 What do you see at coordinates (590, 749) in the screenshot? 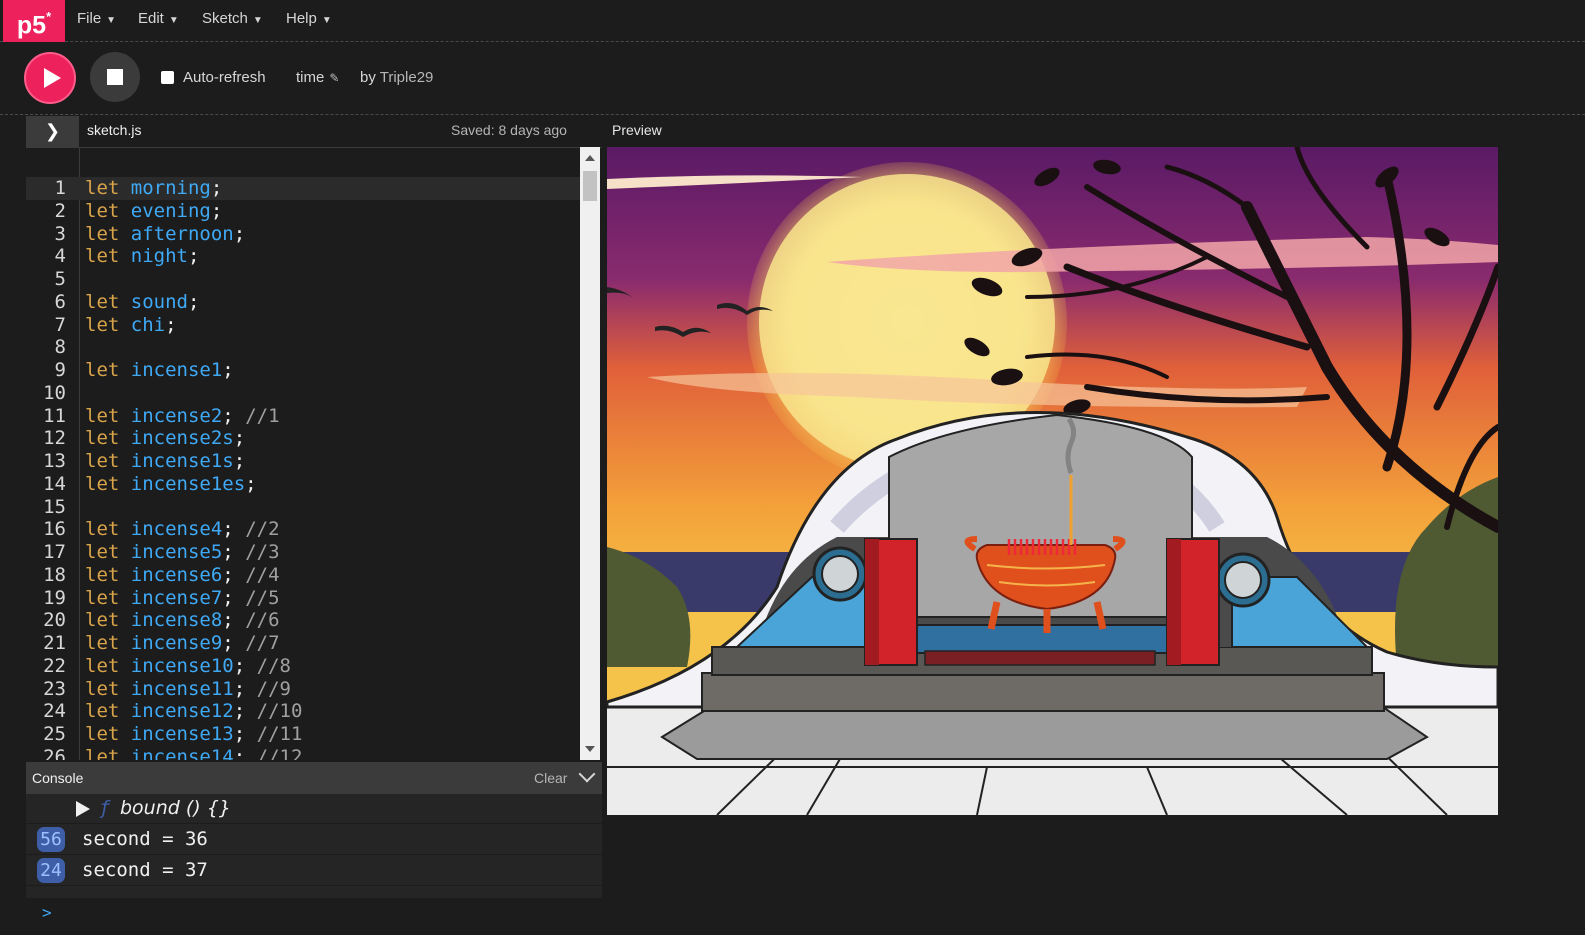
I see `scroll-down-arrow-icon` at bounding box center [590, 749].